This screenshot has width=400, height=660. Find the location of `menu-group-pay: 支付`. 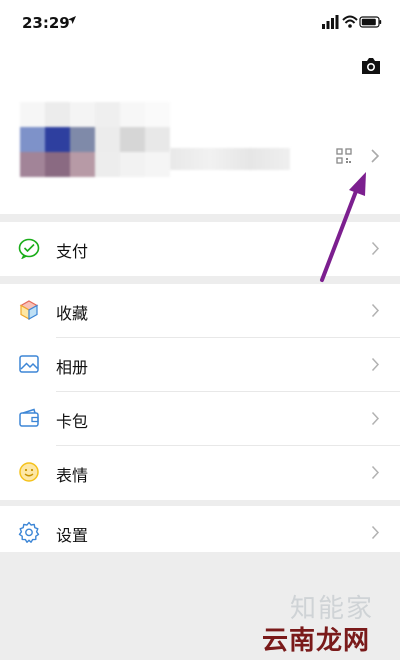

menu-group-pay: 支付 is located at coordinates (200, 249).